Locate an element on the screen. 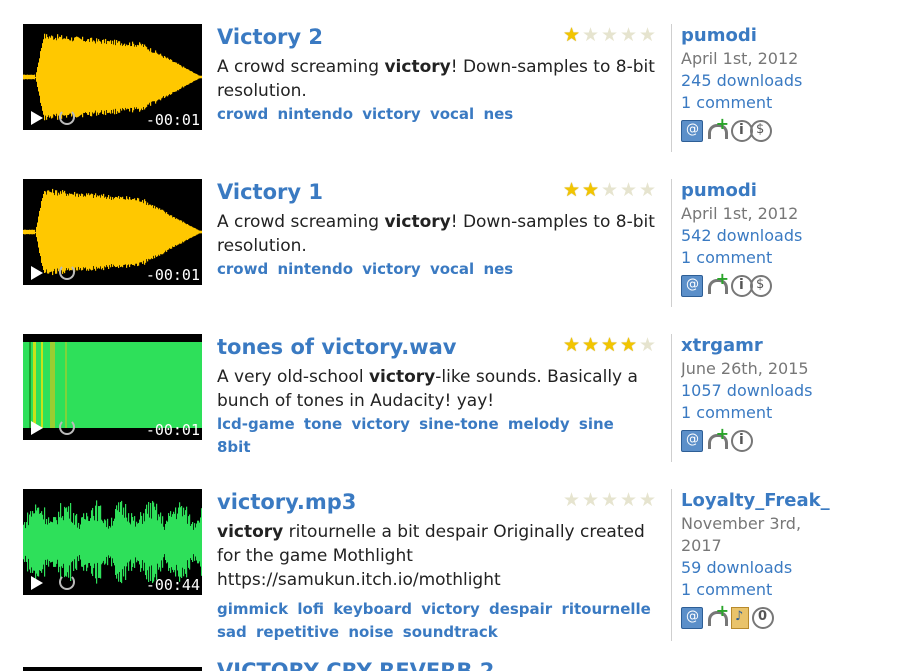 This screenshot has width=905, height=671. downloads-link: 59 downloads is located at coordinates (756, 568).